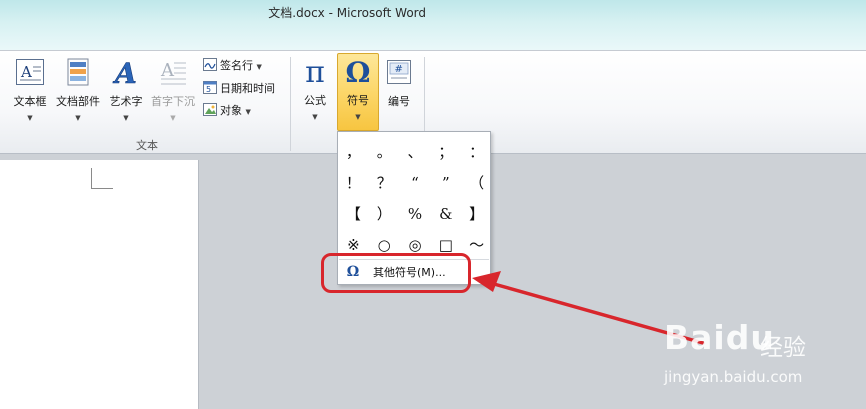 Image resolution: width=866 pixels, height=409 pixels. I want to click on watermark-url: jingyan.baidu.com, so click(733, 377).